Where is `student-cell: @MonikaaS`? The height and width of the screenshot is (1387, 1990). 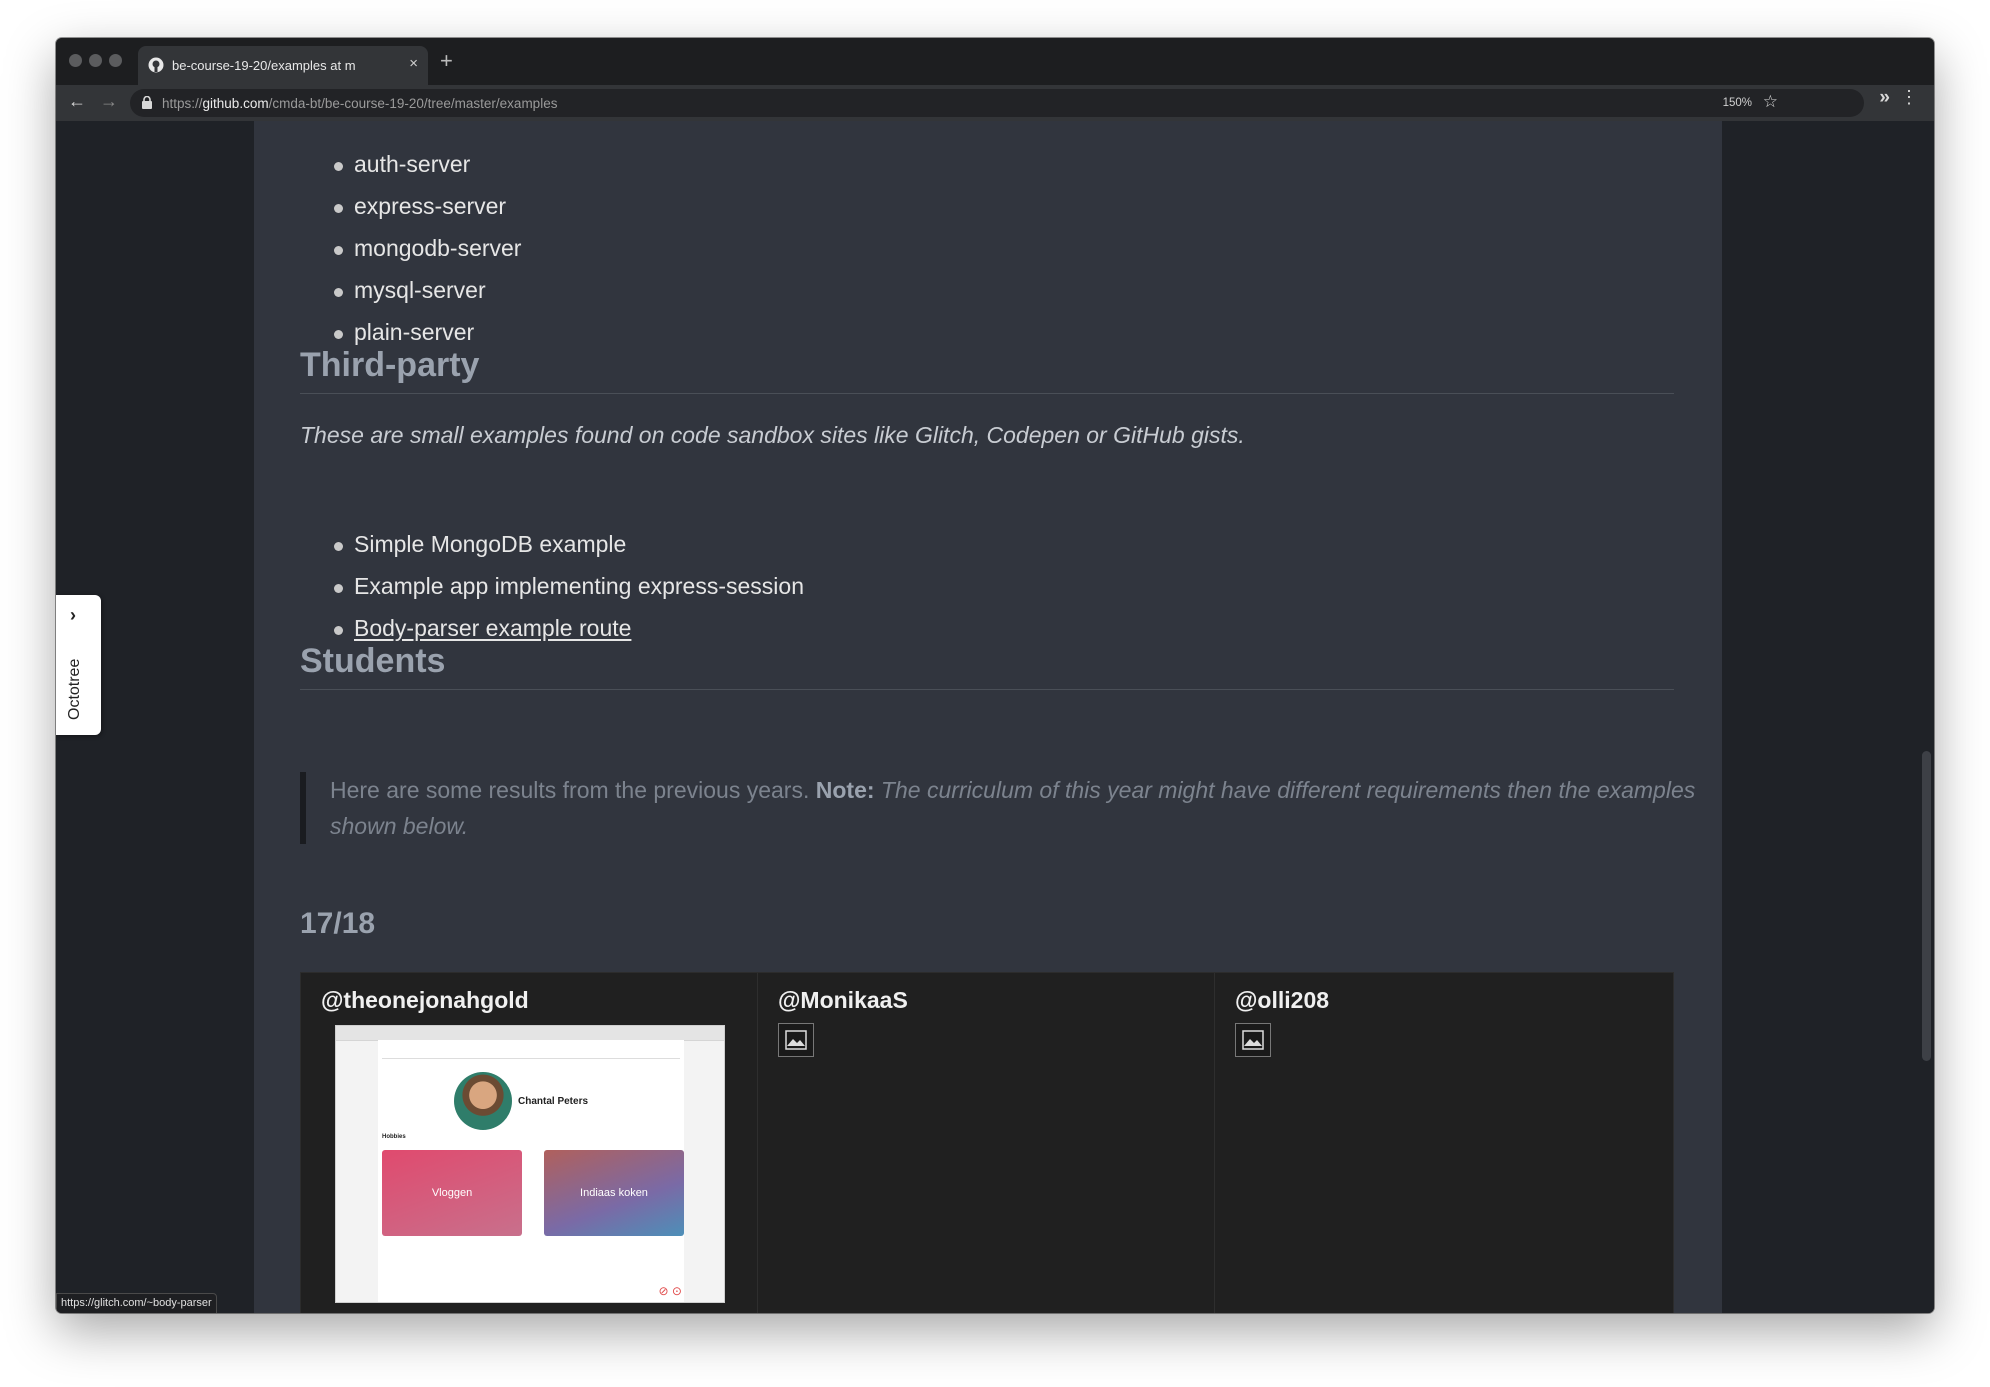
student-cell: @MonikaaS is located at coordinates (986, 1143).